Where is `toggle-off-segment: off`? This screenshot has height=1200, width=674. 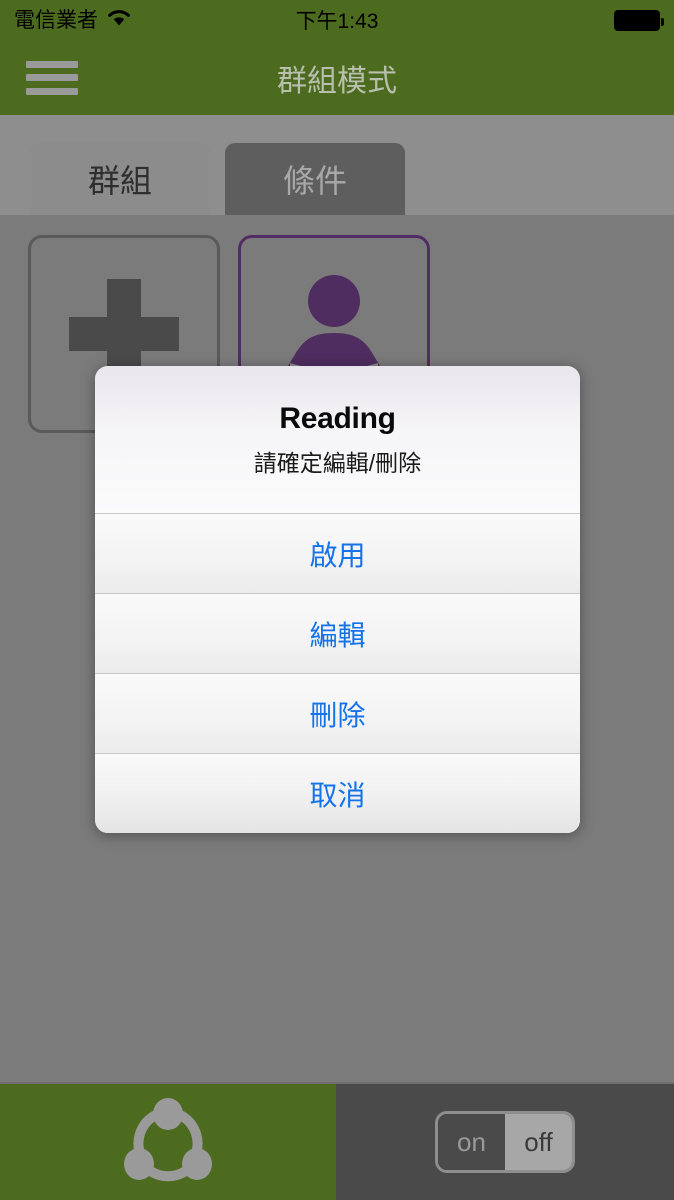
toggle-off-segment: off is located at coordinates (538, 1142).